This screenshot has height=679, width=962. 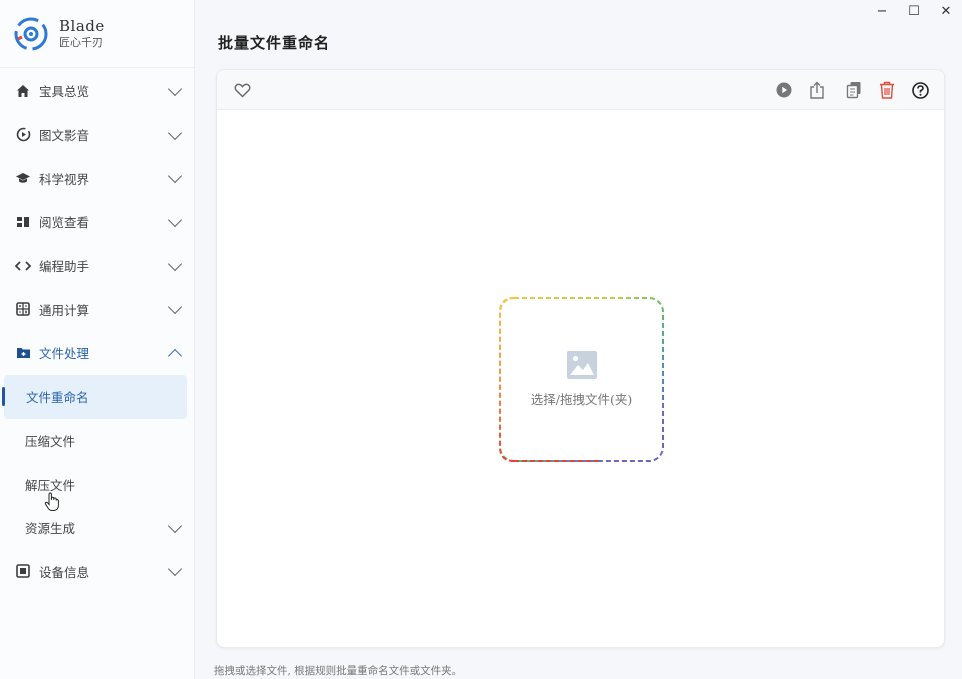 I want to click on sidebar-item-label: 科学视界, so click(x=64, y=179).